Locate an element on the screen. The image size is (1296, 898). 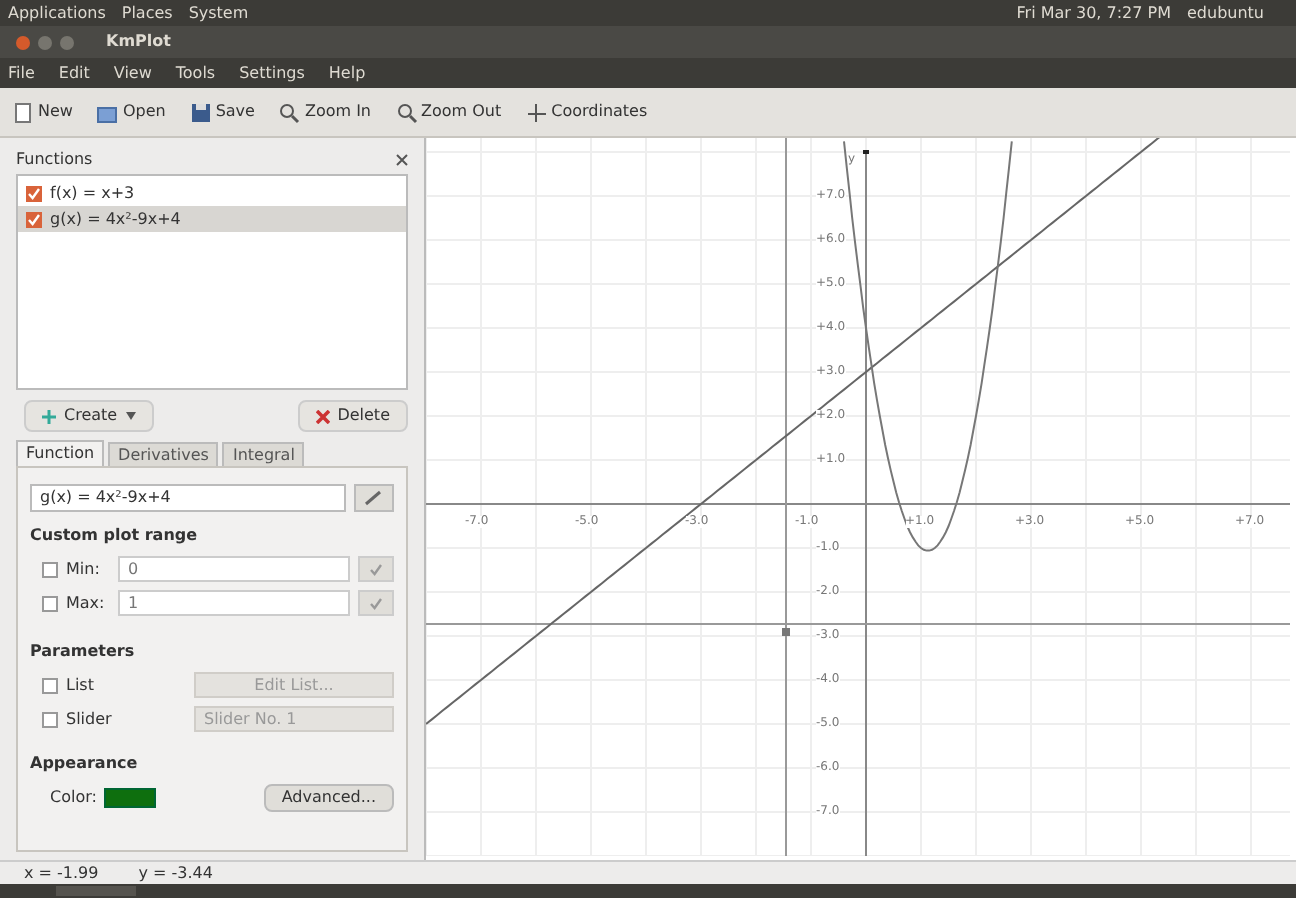
axes-icon is located at coordinates (536, 112).